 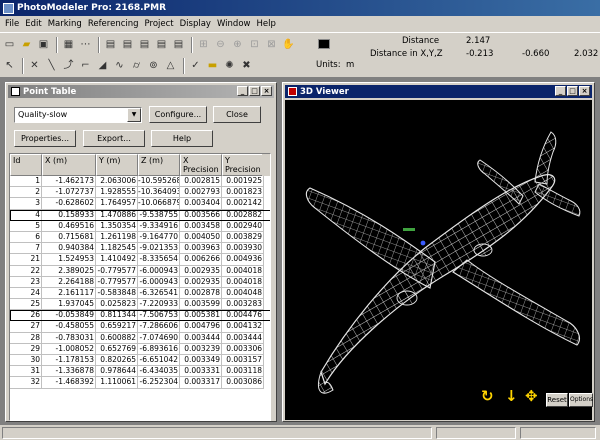 I want to click on table-cell: 1.410492, so click(x=117, y=260).